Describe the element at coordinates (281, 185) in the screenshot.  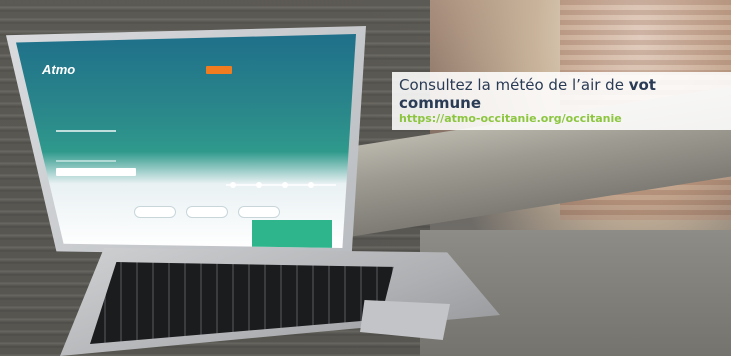
I see `forecast-timeline` at that location.